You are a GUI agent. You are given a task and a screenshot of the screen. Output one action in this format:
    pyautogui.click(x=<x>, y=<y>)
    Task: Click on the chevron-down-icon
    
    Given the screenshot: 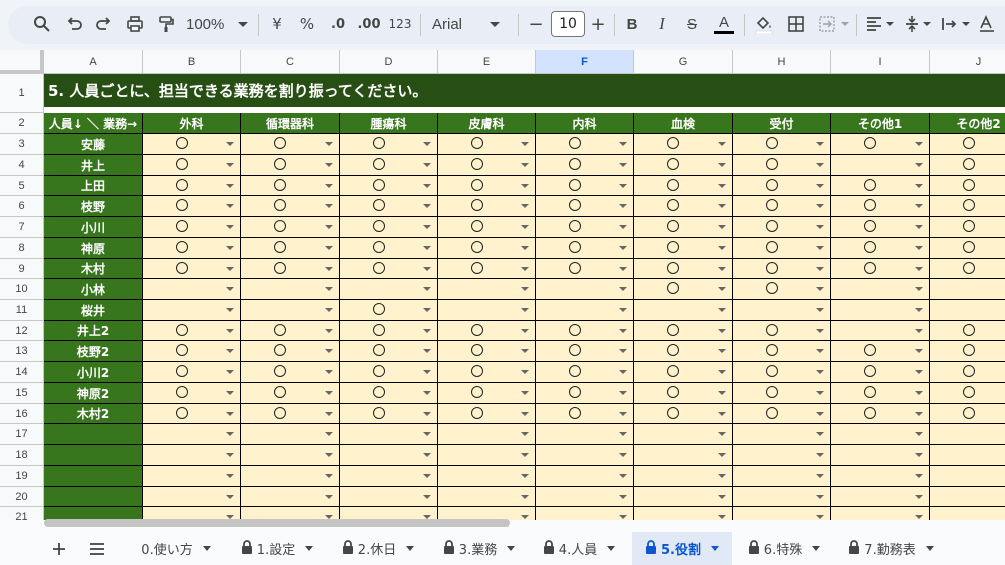 What is the action you would take?
    pyautogui.click(x=511, y=548)
    